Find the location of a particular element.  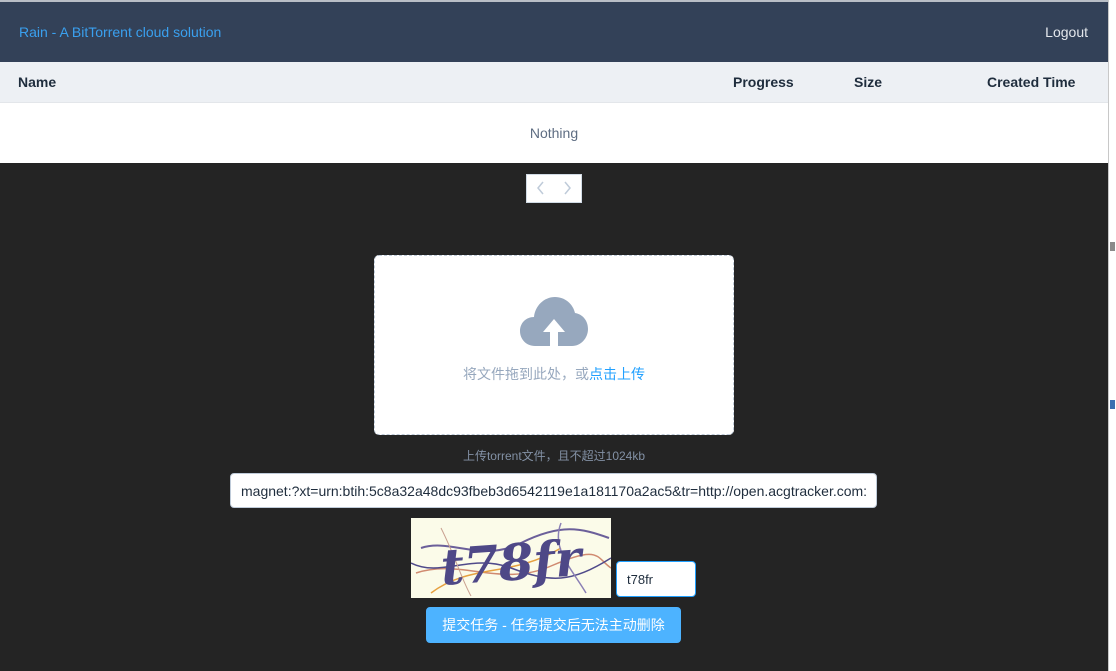

torrent-upload-dropzone: 将文件拖到此处，或点击上传 is located at coordinates (554, 345).